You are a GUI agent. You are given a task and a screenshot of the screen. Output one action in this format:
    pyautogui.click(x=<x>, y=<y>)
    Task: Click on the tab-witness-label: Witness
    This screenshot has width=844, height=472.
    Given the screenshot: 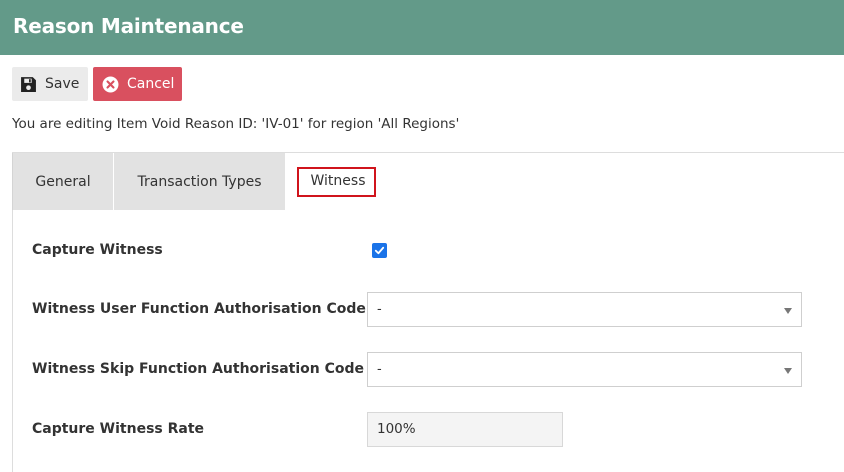 What is the action you would take?
    pyautogui.click(x=338, y=180)
    